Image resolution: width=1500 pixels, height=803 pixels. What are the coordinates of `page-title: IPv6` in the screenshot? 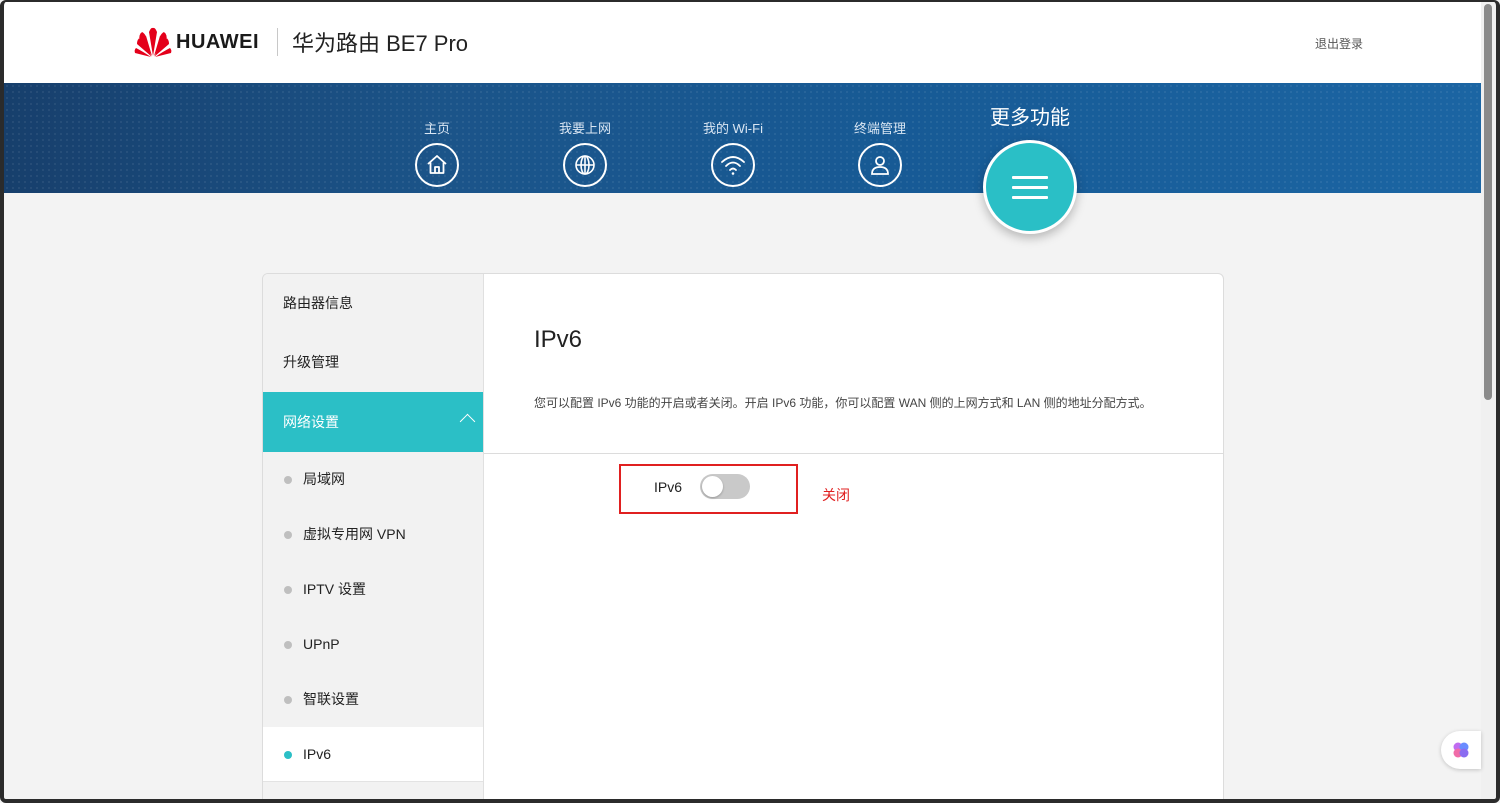 It's located at (558, 339).